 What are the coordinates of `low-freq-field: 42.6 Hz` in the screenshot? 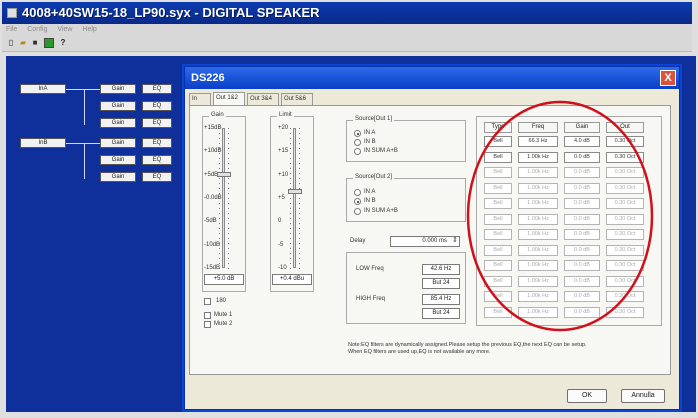 It's located at (441, 269).